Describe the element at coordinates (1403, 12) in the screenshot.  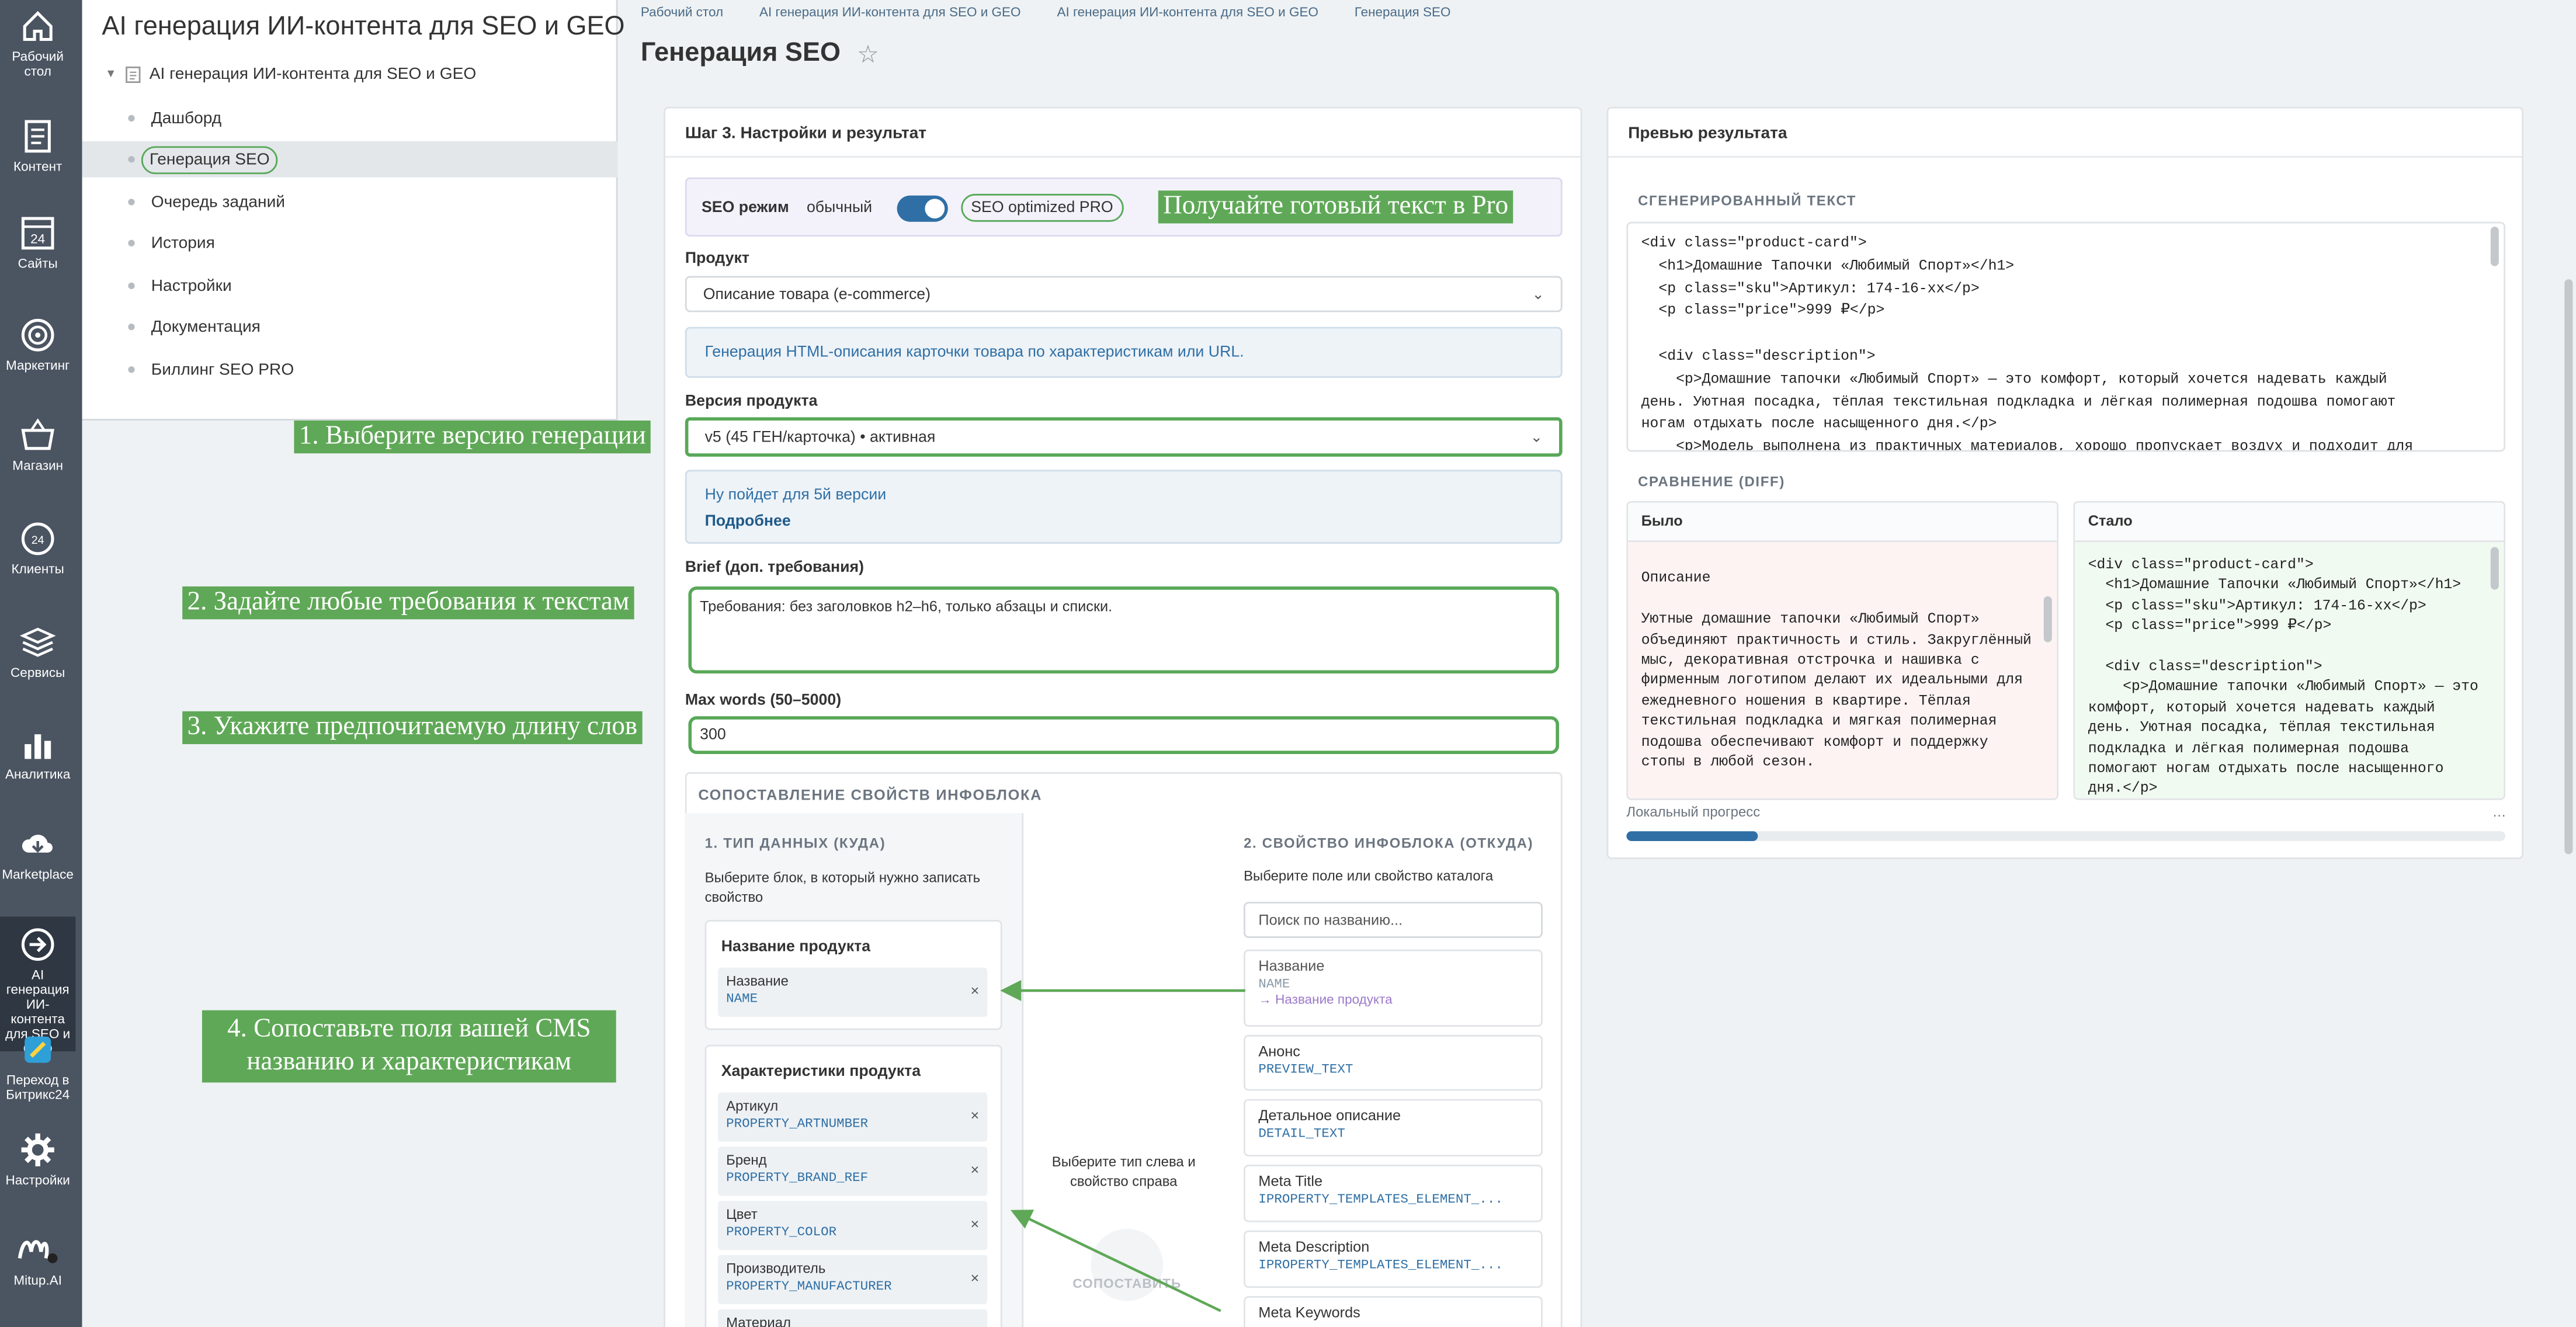
I see `breadcrumb-item: Генерация SEO` at that location.